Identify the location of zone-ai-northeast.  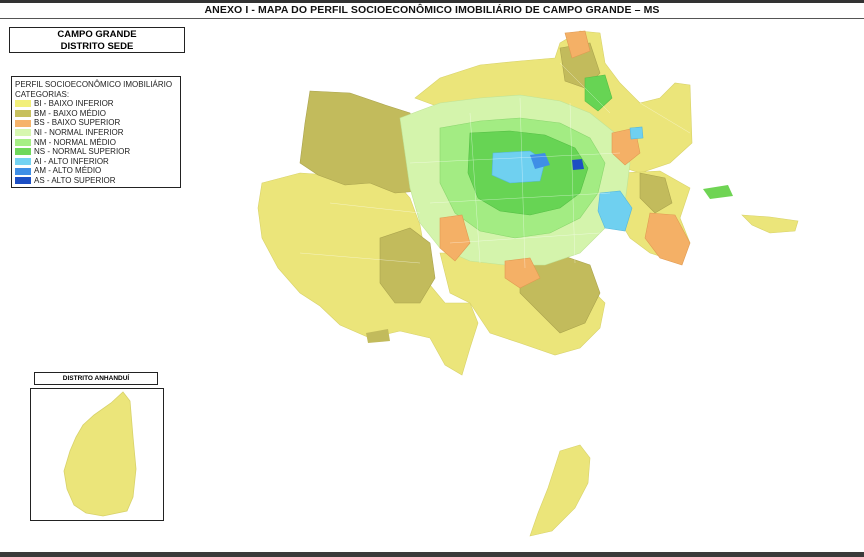
(636, 133).